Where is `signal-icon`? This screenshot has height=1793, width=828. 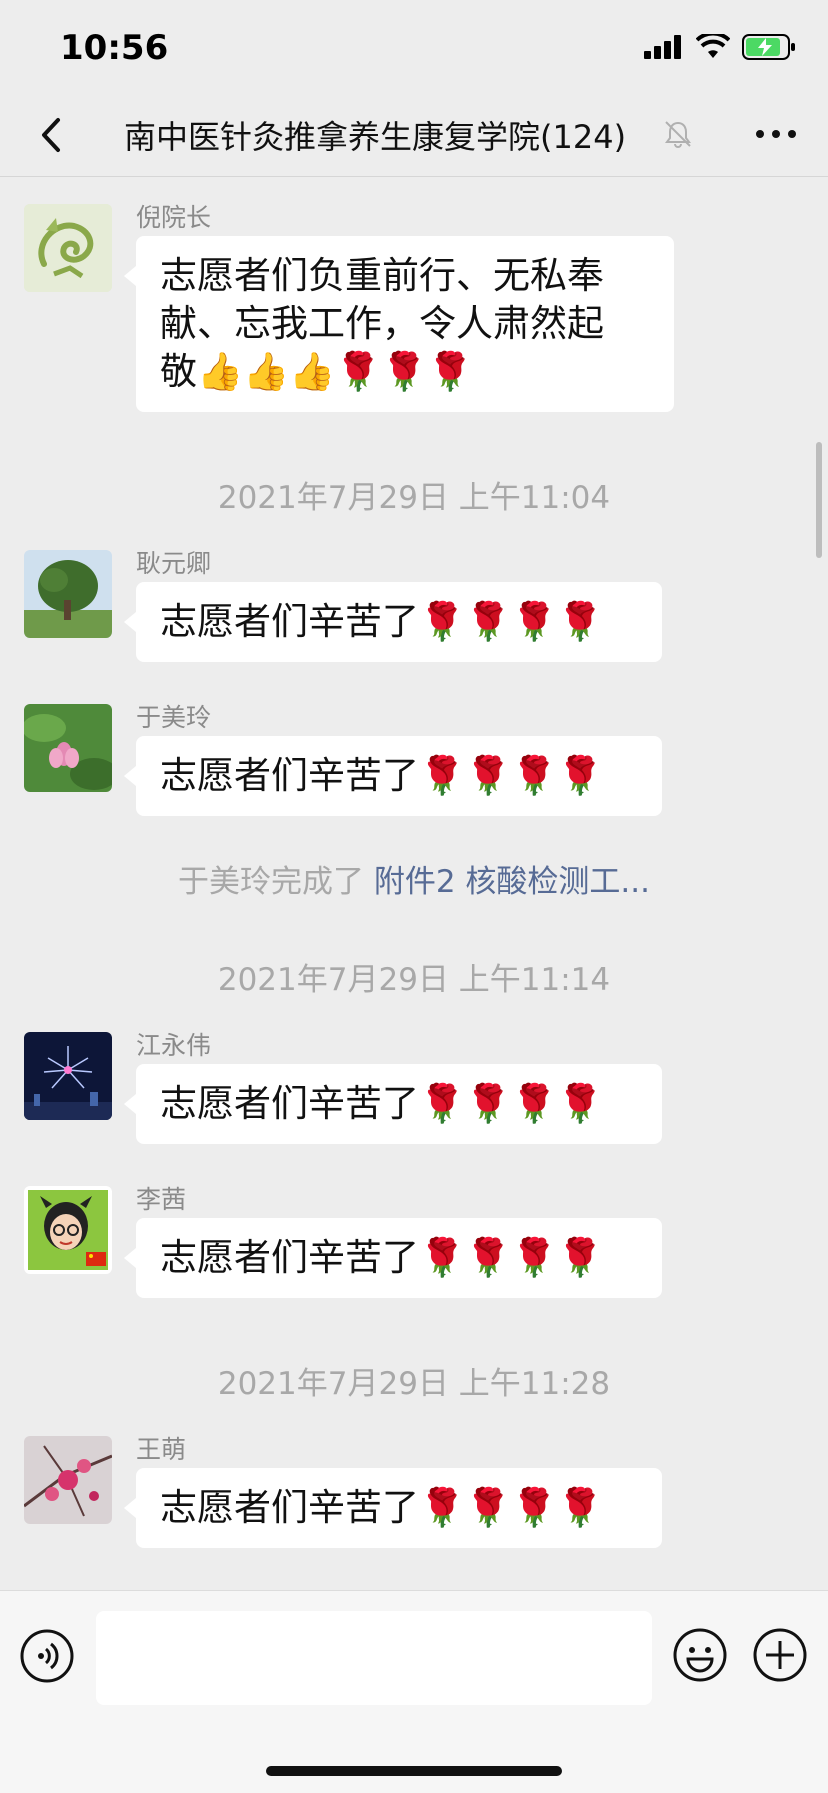
signal-icon is located at coordinates (662, 47).